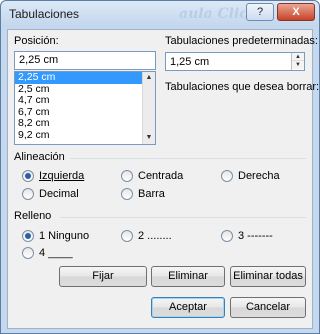 Image resolution: width=320 pixels, height=334 pixels. What do you see at coordinates (64, 236) in the screenshot?
I see `leader-none-label: 1 Ninguno` at bounding box center [64, 236].